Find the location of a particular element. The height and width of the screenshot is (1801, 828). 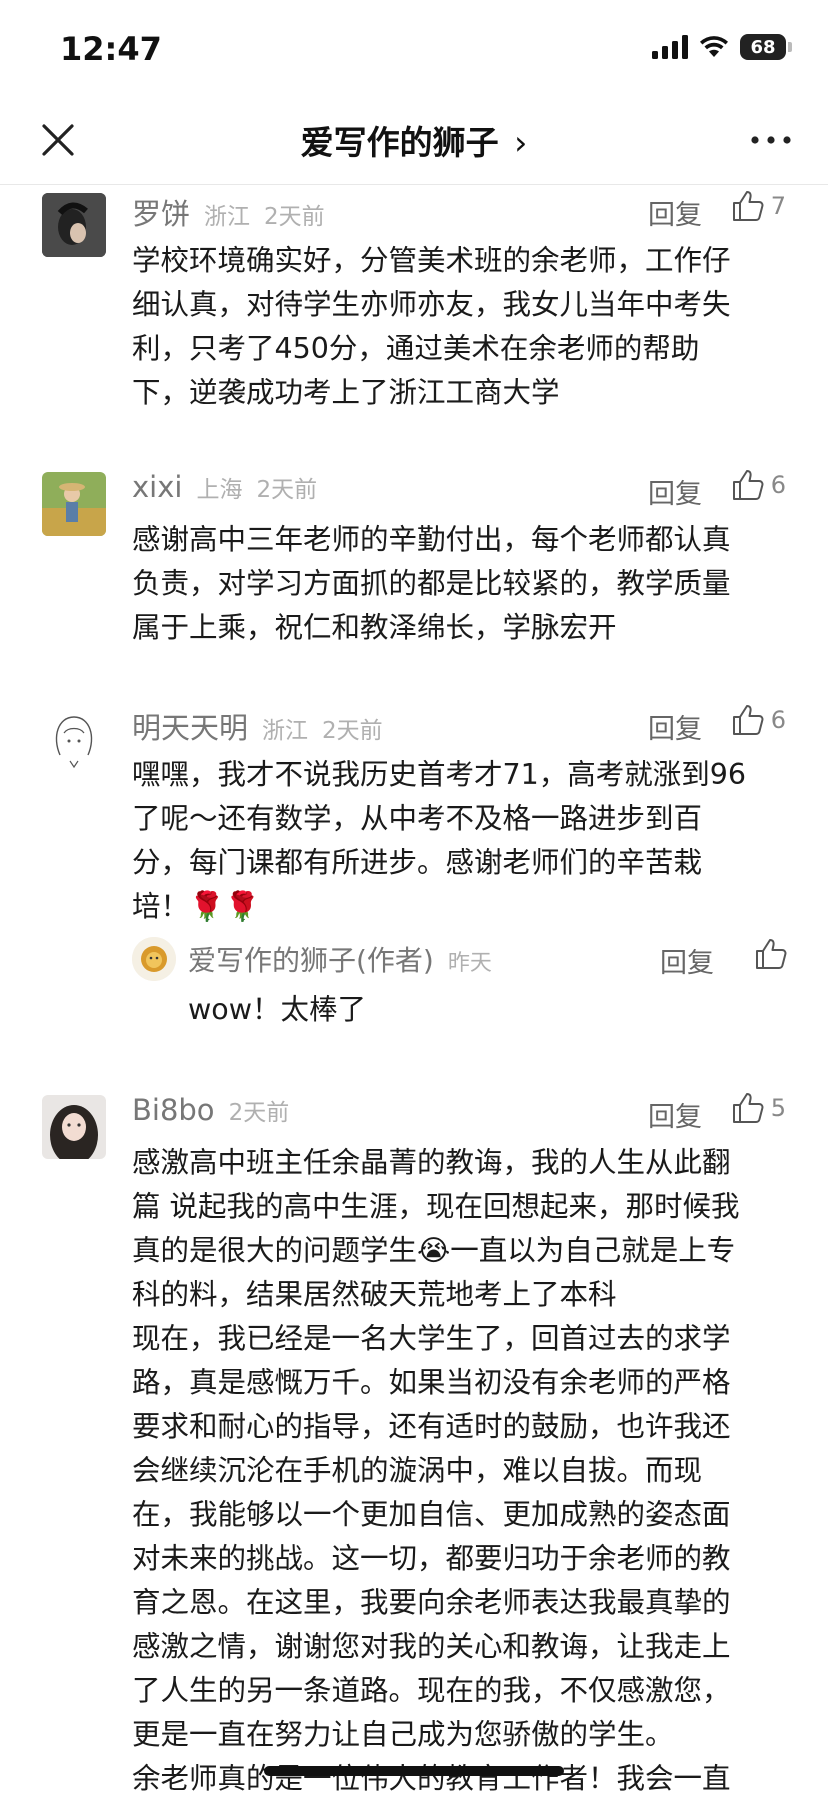

nav-title-link: 爱写作的狮子 › is located at coordinates (414, 140).